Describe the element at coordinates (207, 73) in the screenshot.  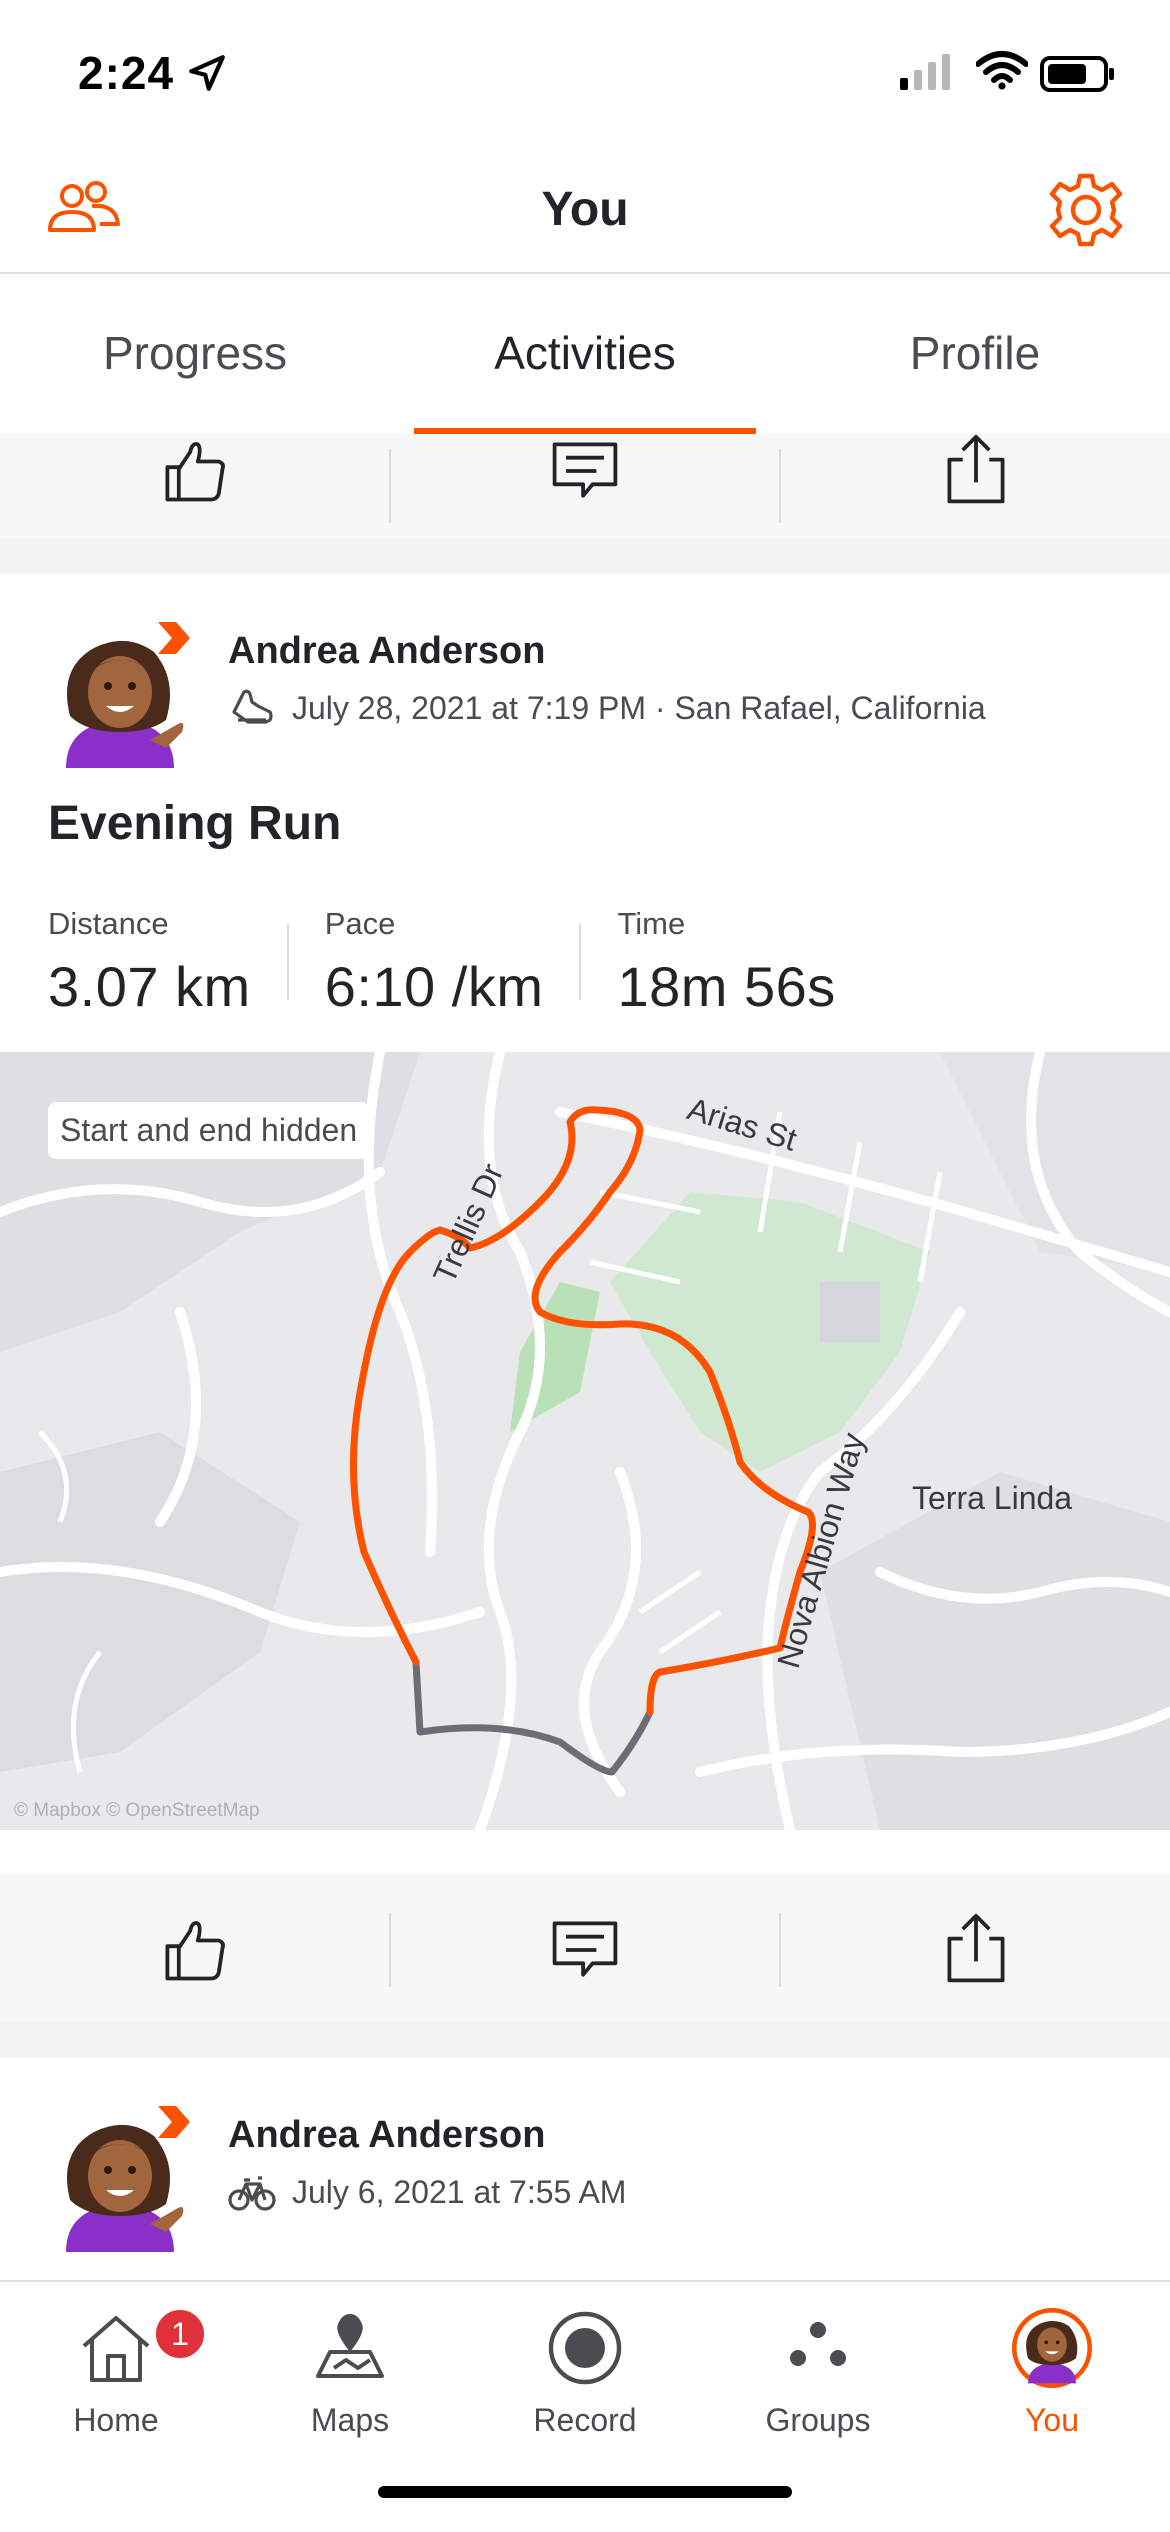
I see `location-arrow-icon` at that location.